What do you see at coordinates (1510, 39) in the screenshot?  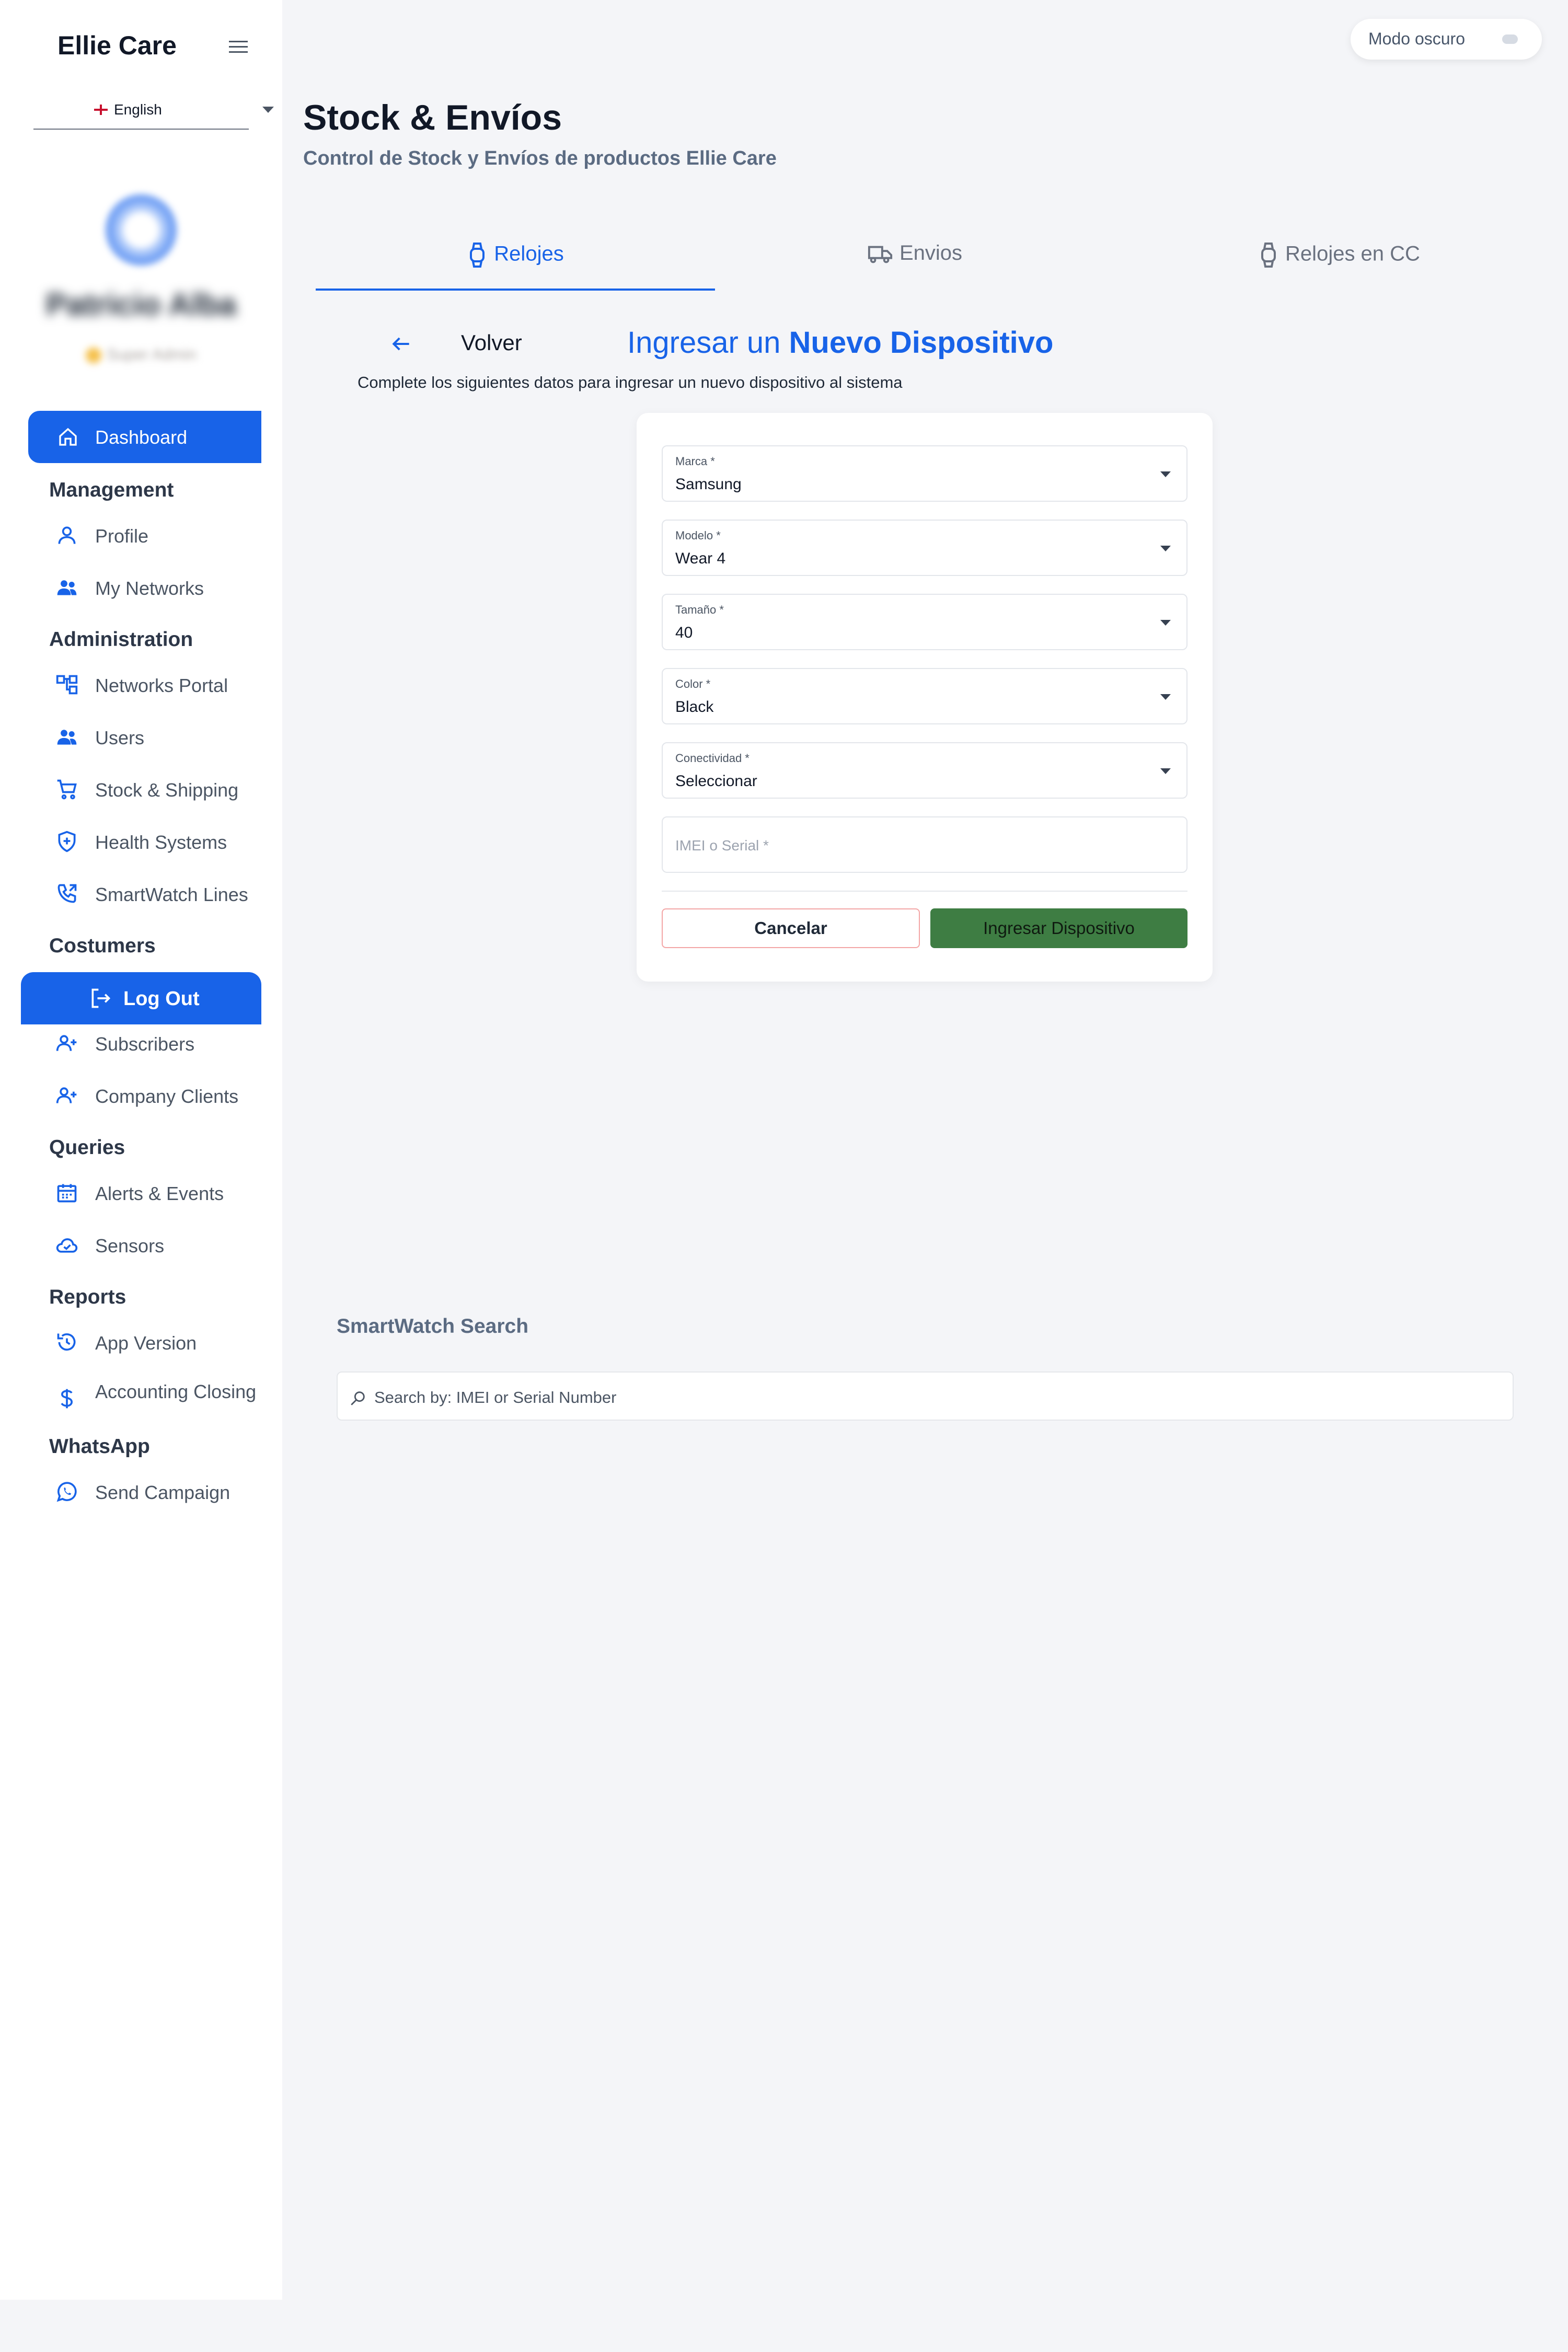 I see `toggle-switch` at bounding box center [1510, 39].